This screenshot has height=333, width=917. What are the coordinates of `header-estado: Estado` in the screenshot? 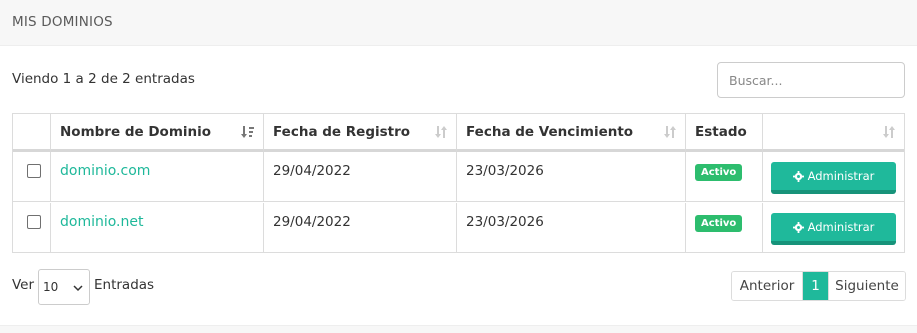 It's located at (724, 133).